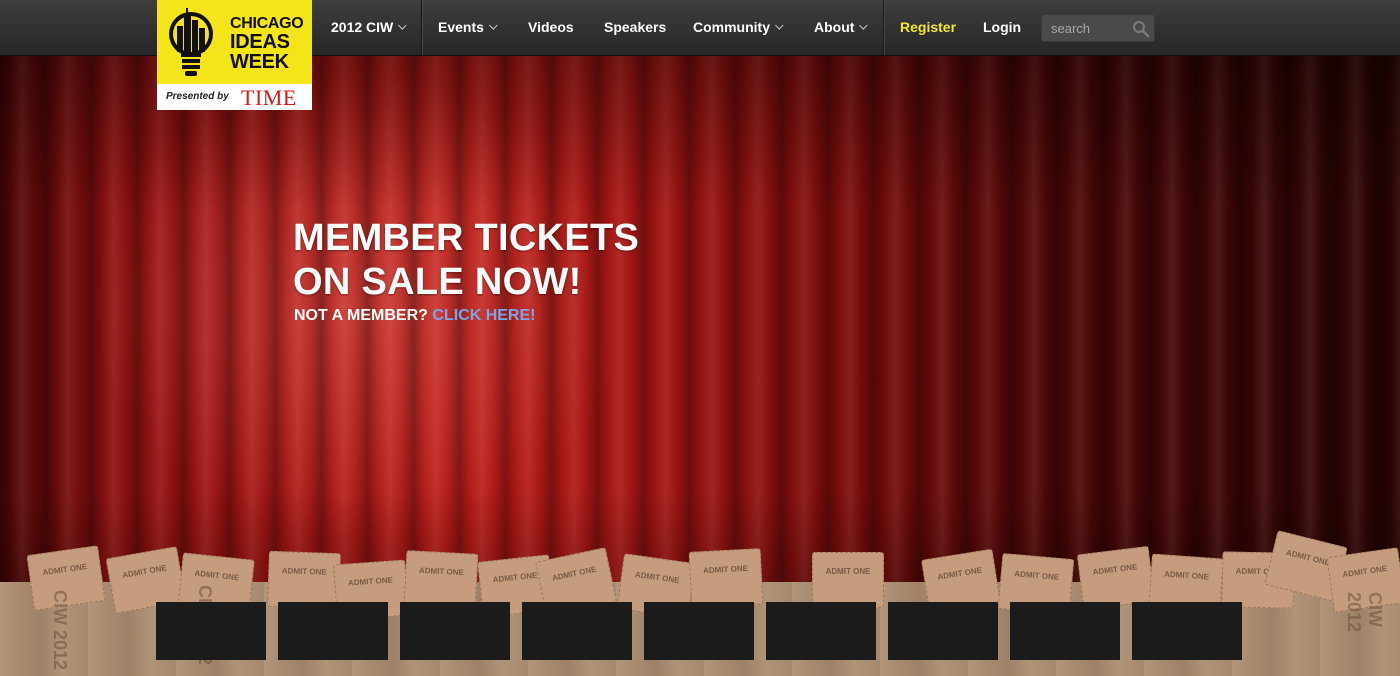 This screenshot has height=676, width=1400. Describe the element at coordinates (466, 260) in the screenshot. I see `hero-headline: MEMBER TICKETS ON SALE NOW!` at that location.